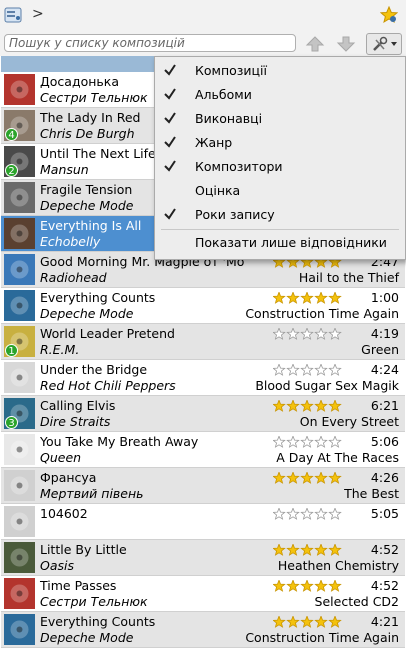 The height and width of the screenshot is (652, 406). Describe the element at coordinates (107, 333) in the screenshot. I see `track-title: World Leader Pretend` at that location.